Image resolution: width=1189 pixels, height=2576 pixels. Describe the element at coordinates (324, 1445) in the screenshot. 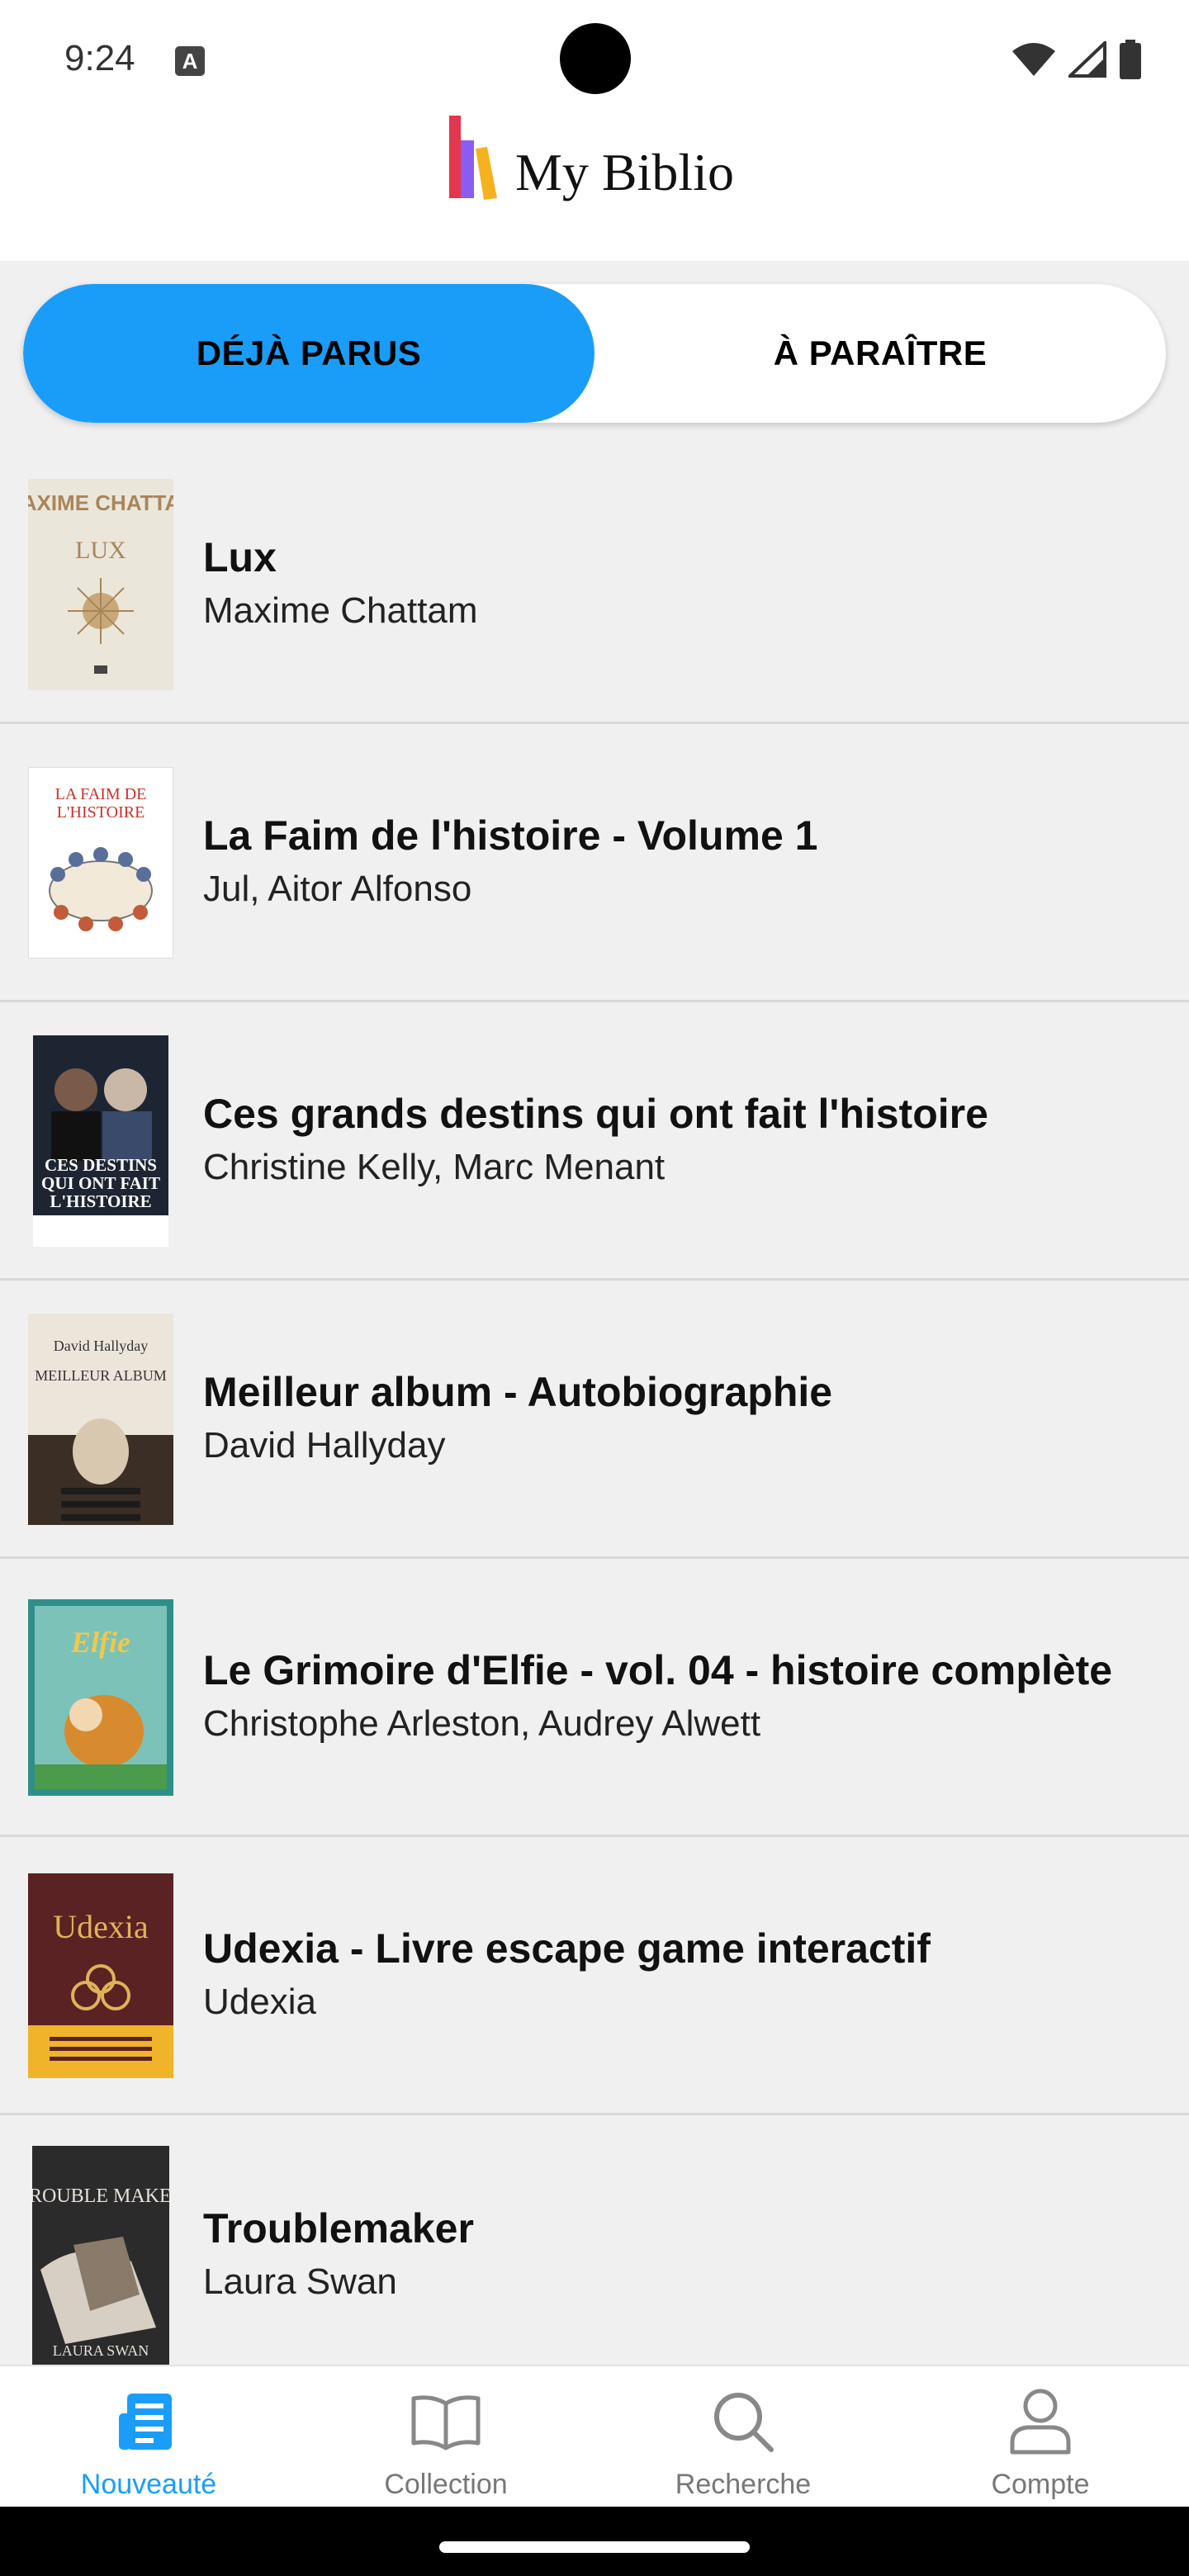

I see `book-author: David Hallyday` at that location.